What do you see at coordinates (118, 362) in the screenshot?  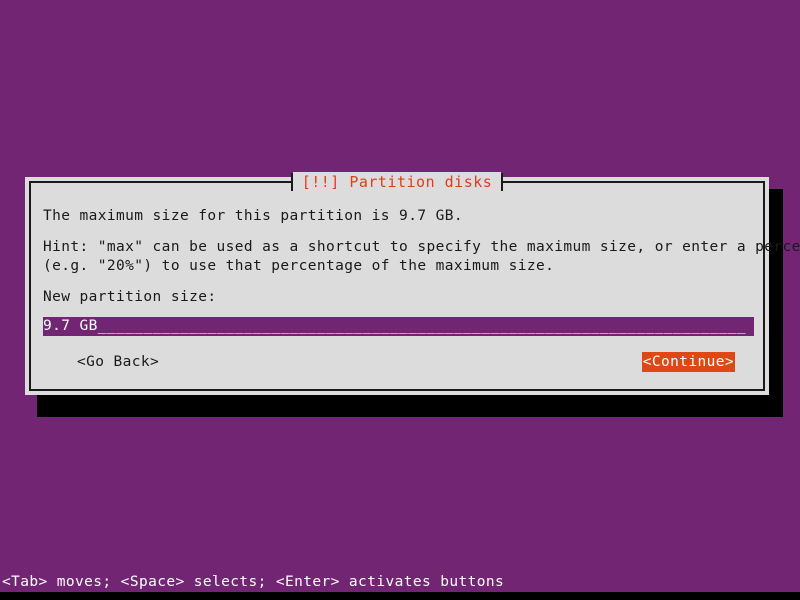 I see `go-back-button: <Go Back>` at bounding box center [118, 362].